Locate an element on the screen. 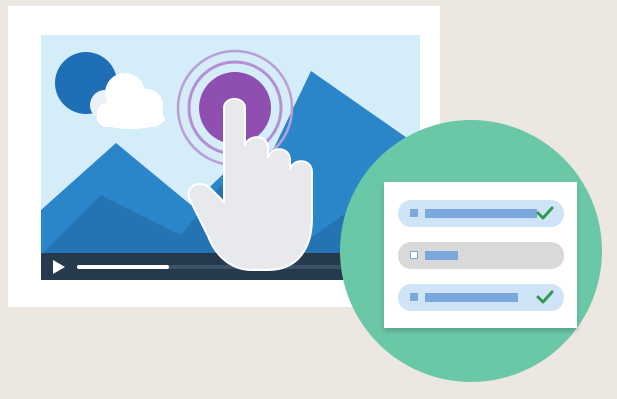  checklist-panel is located at coordinates (480, 255).